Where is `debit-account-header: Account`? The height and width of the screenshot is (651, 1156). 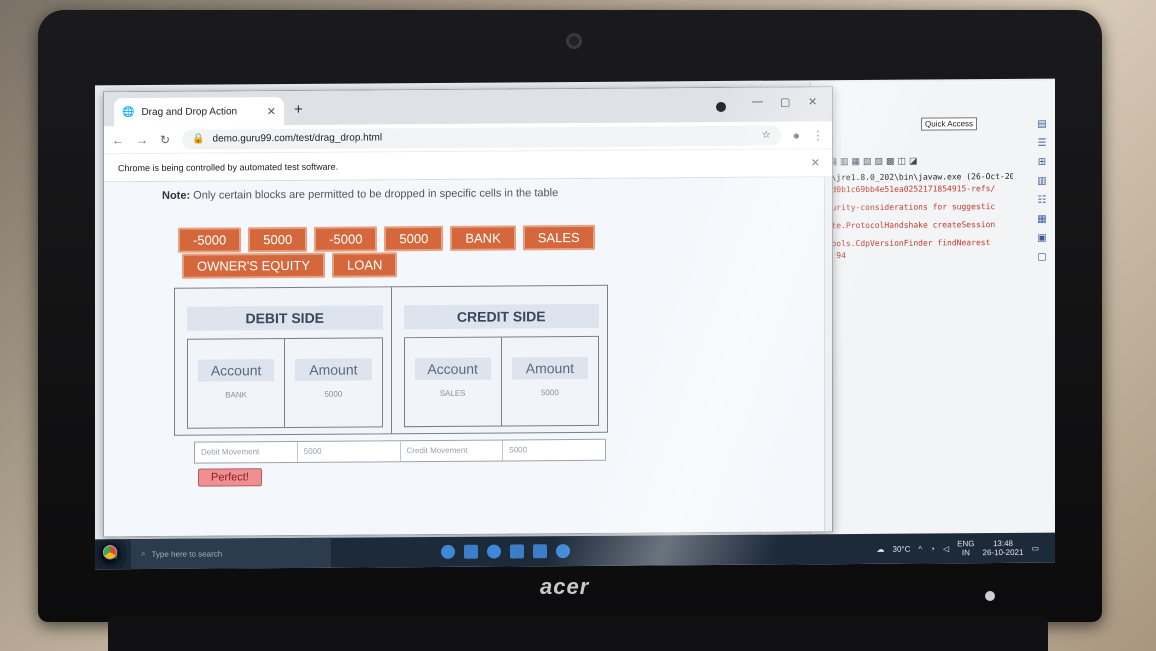
debit-account-header: Account is located at coordinates (236, 370).